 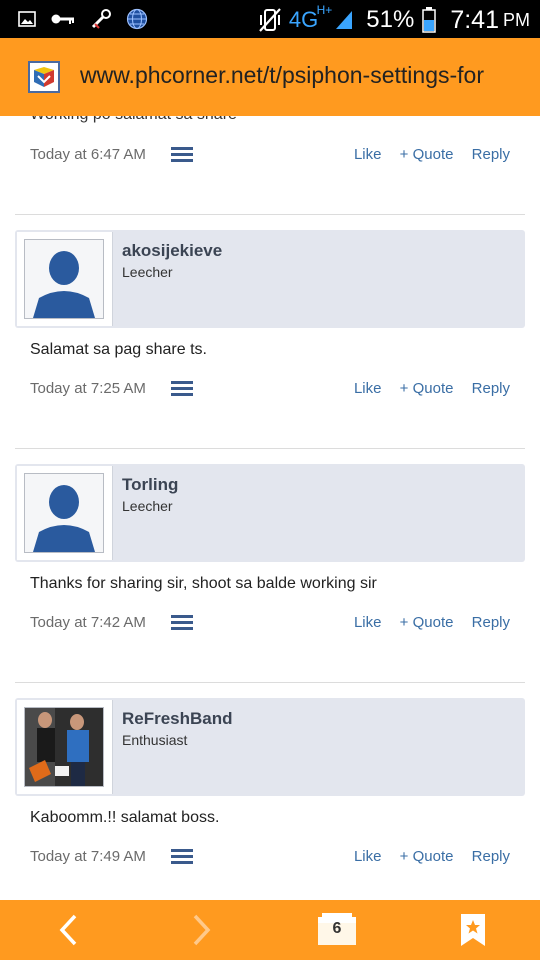 I want to click on post-timestamp: Today at 7:49 AM, so click(x=88, y=856).